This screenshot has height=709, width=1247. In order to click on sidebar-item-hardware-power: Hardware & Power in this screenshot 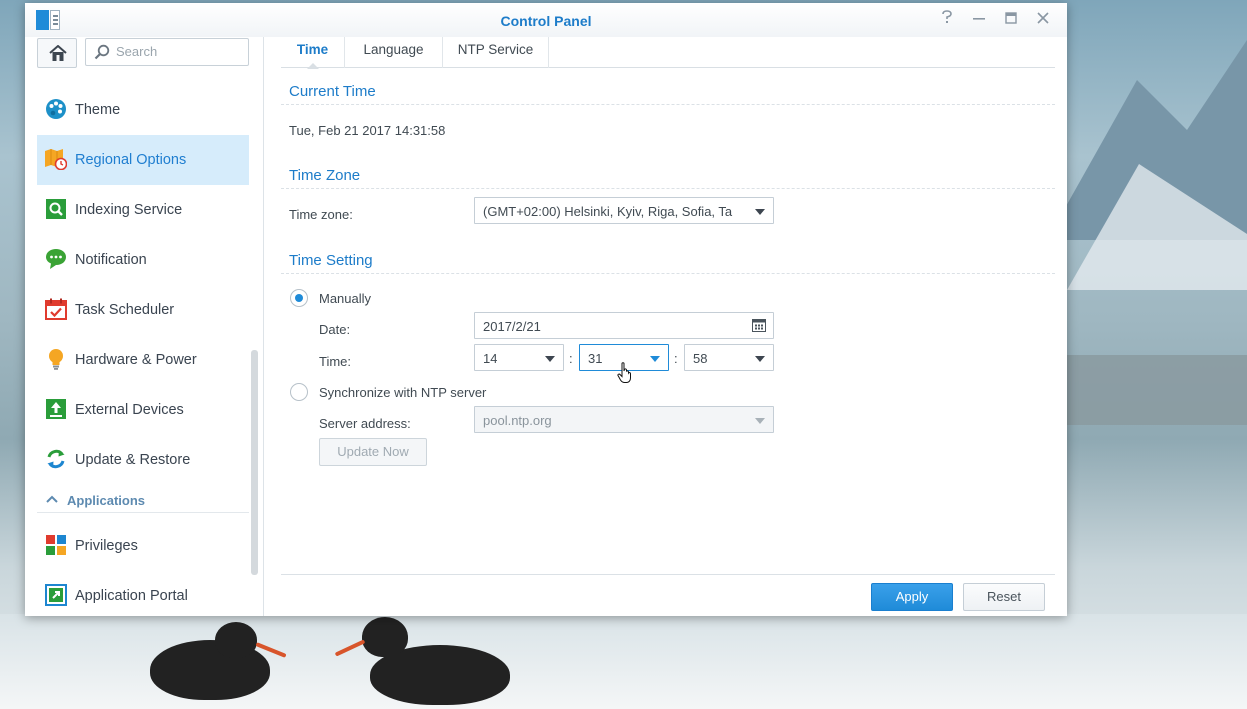, I will do `click(143, 360)`.